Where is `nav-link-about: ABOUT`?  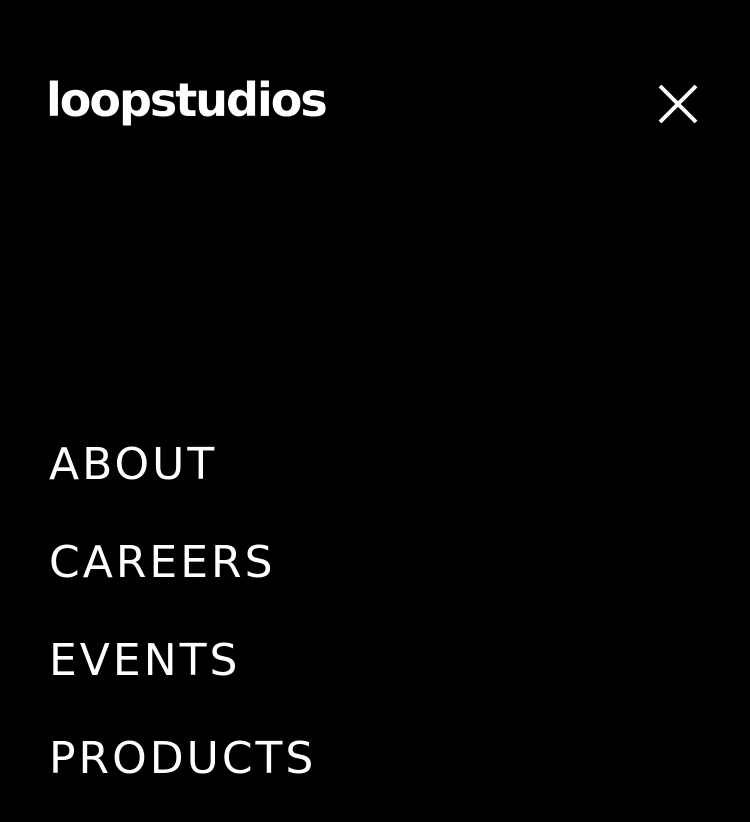 nav-link-about: ABOUT is located at coordinates (133, 465).